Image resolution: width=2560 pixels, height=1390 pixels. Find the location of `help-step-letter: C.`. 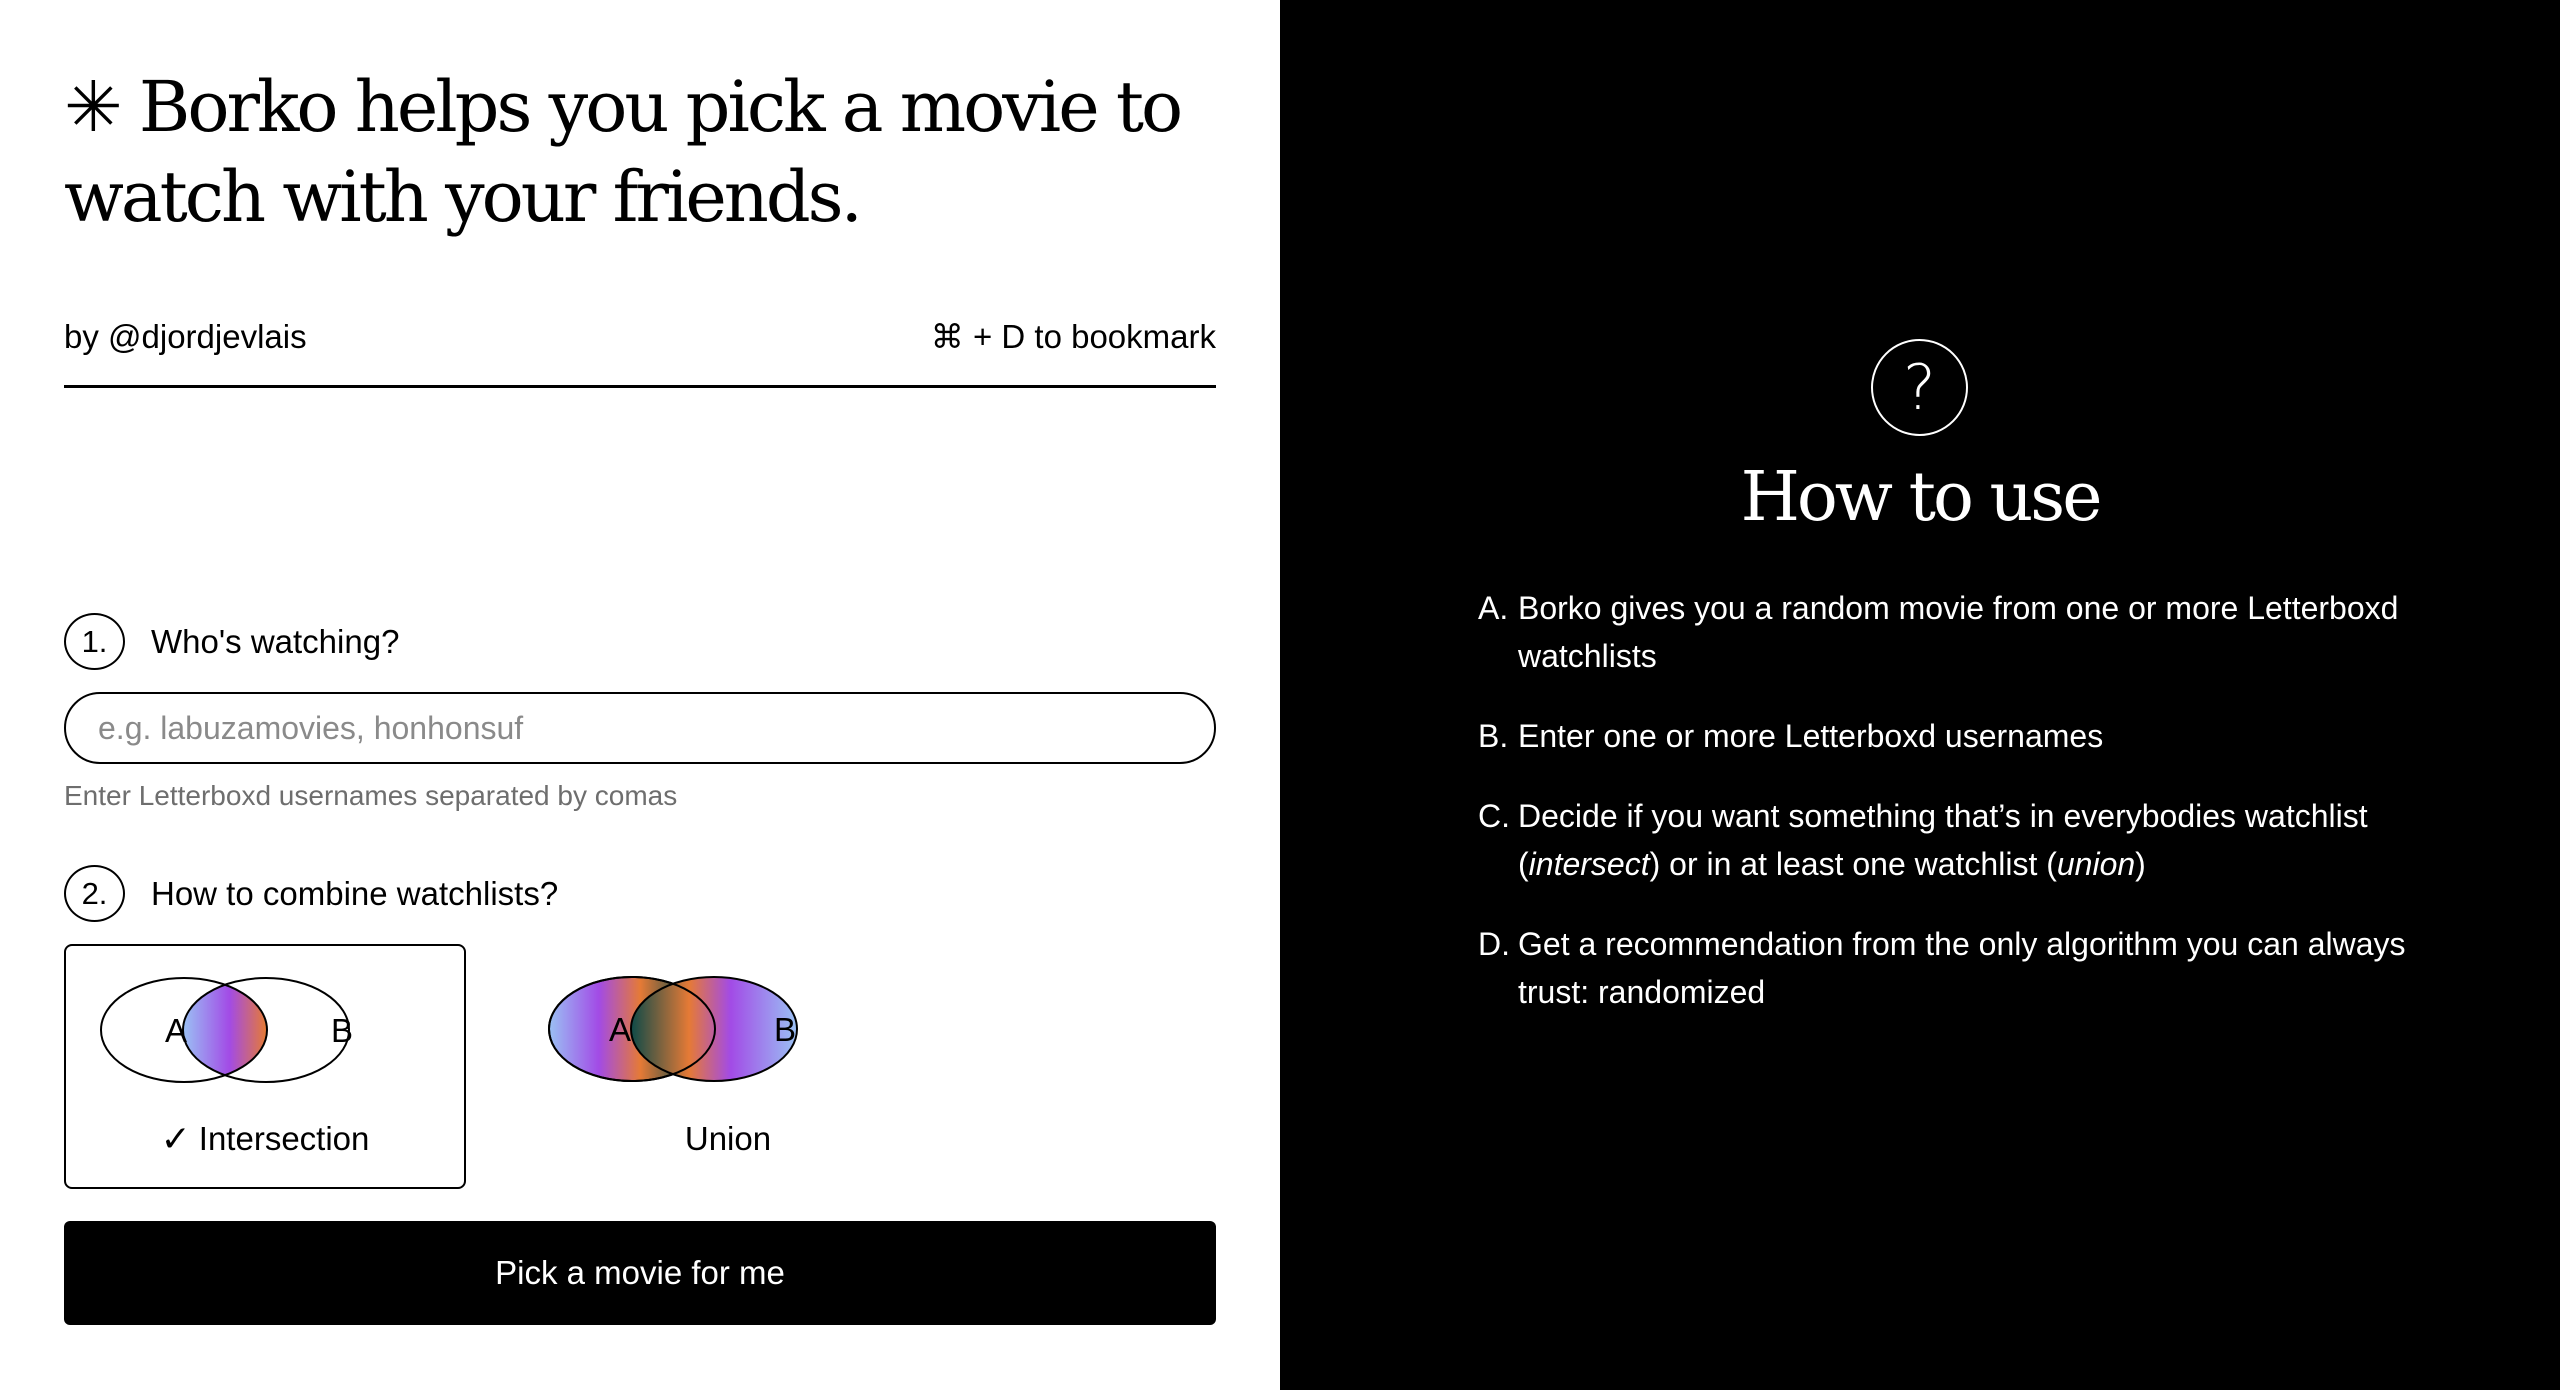

help-step-letter: C. is located at coordinates (1494, 816).